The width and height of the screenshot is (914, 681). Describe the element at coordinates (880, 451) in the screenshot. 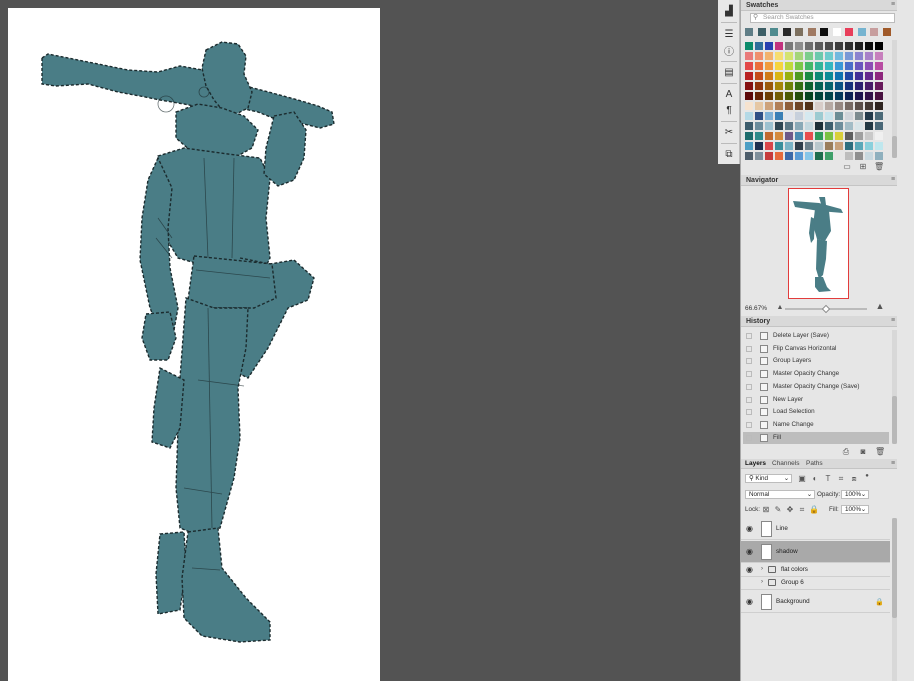

I see `delete-icon: 🗑` at that location.